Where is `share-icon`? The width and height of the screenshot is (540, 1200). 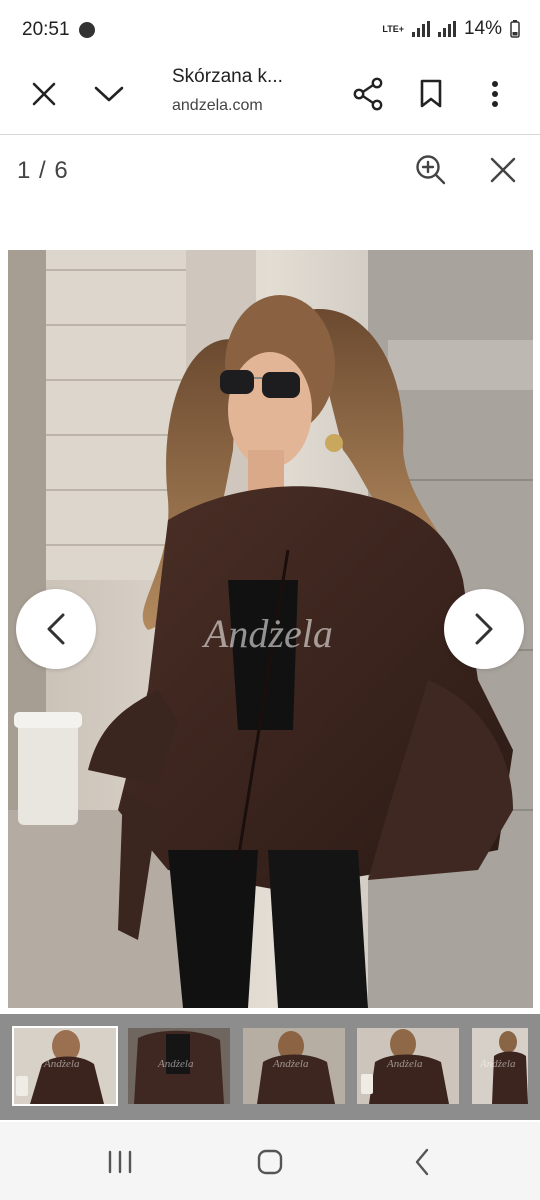
share-icon is located at coordinates (368, 94).